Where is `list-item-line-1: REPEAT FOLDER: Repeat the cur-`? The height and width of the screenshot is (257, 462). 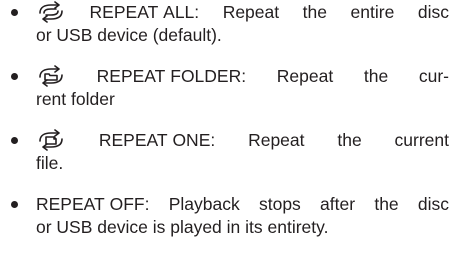
list-item-line-1: REPEAT FOLDER: Repeat the cur- is located at coordinates (242, 76).